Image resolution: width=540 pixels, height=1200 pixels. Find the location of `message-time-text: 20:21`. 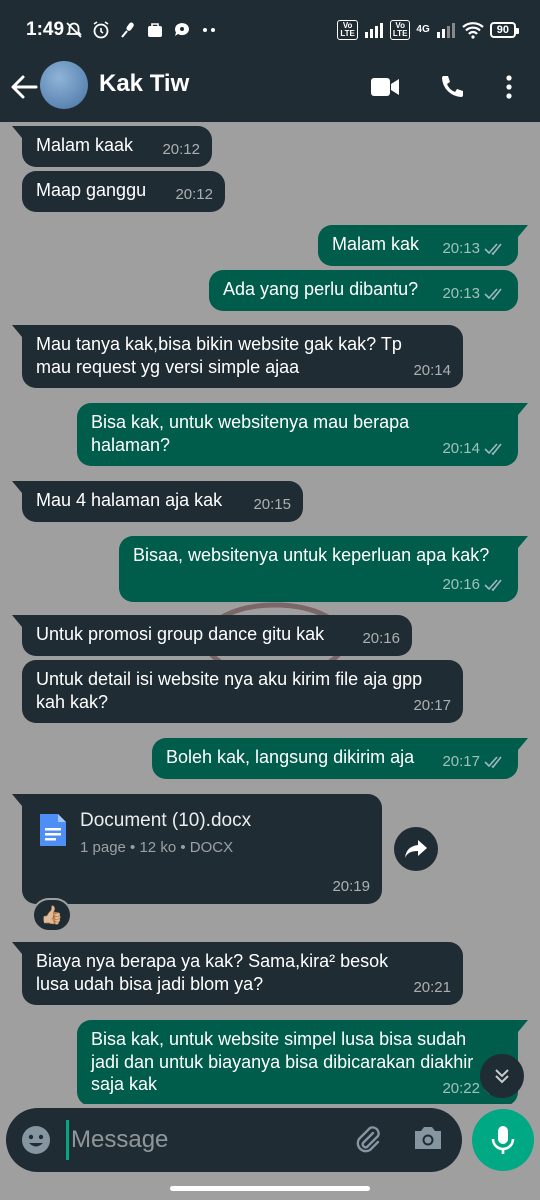

message-time-text: 20:21 is located at coordinates (432, 987).